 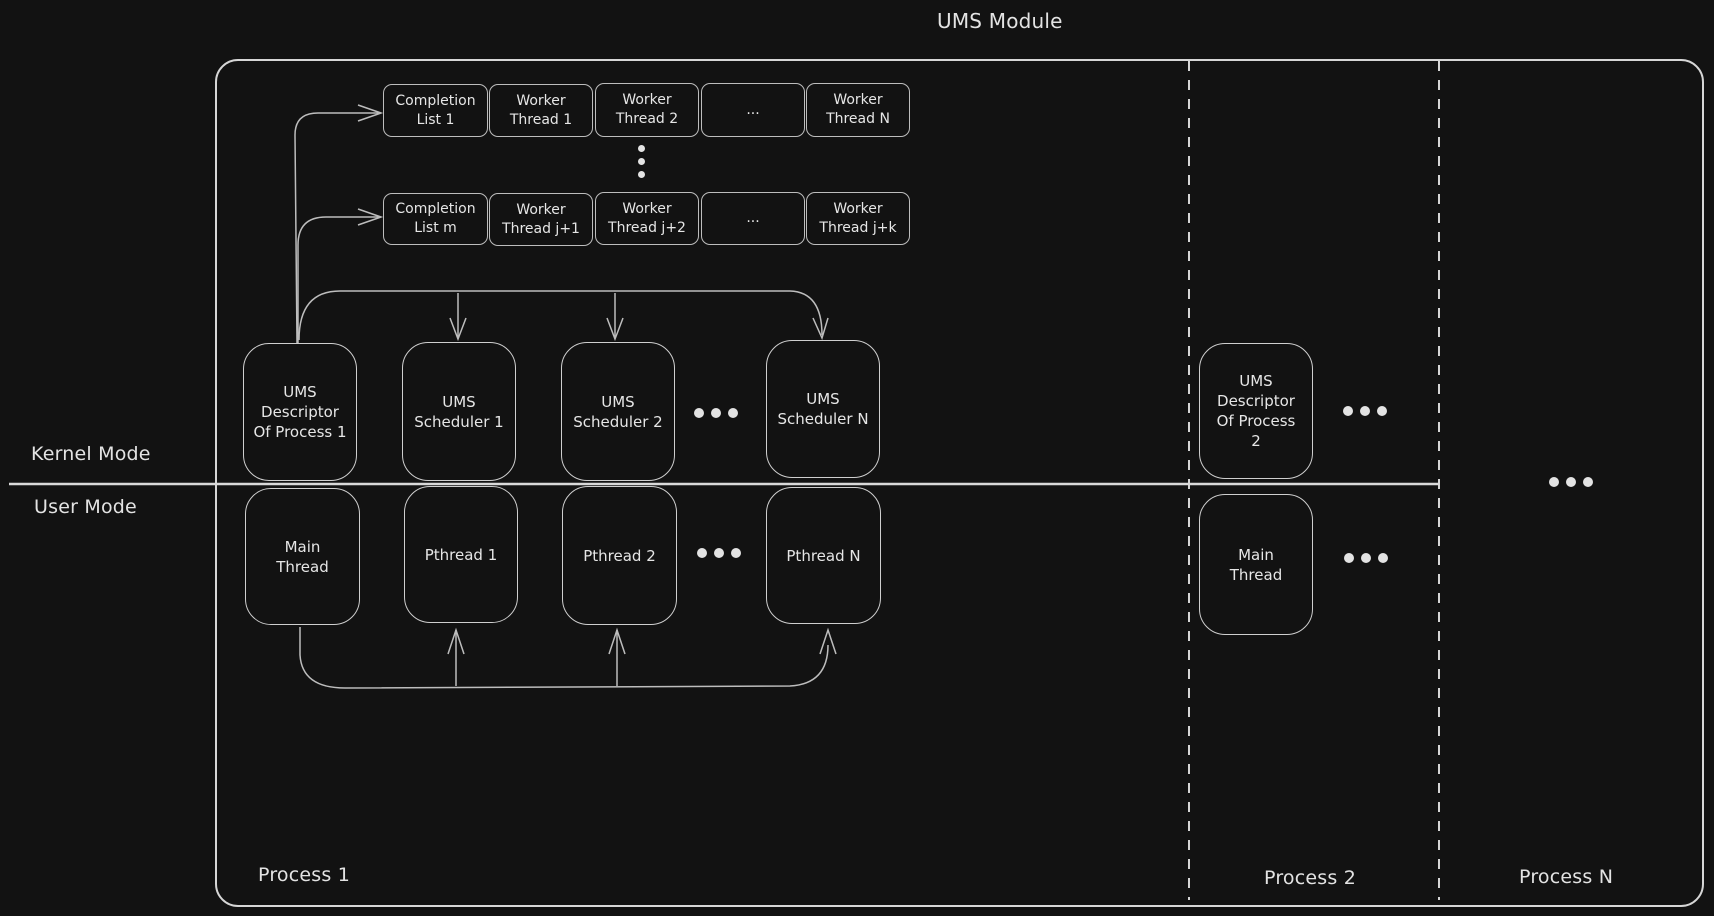 I want to click on worker-thread-cell: Worker Thread j+1, so click(x=541, y=219).